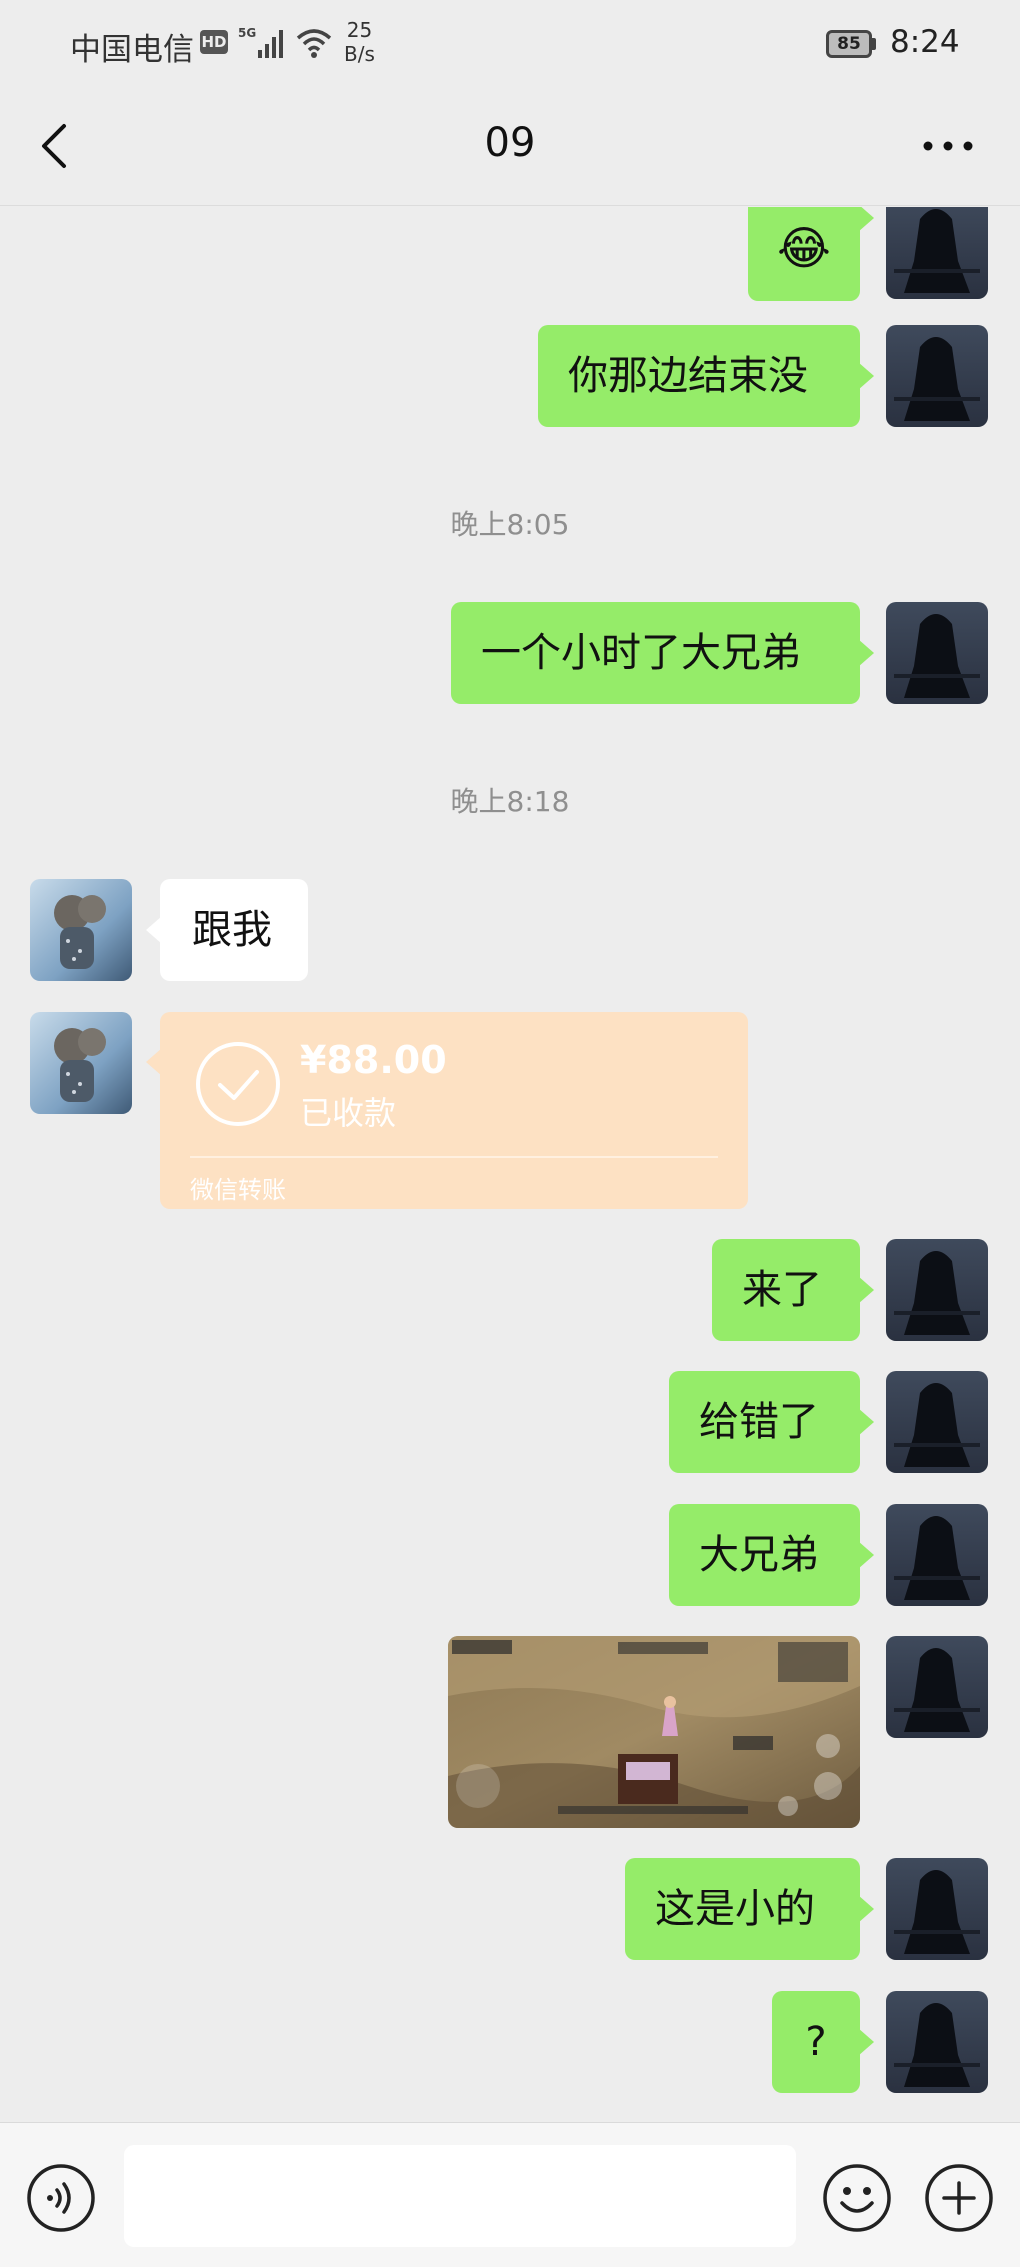  Describe the element at coordinates (662, 653) in the screenshot. I see `message-bubble-outgoing: 一个小时了大兄弟` at that location.